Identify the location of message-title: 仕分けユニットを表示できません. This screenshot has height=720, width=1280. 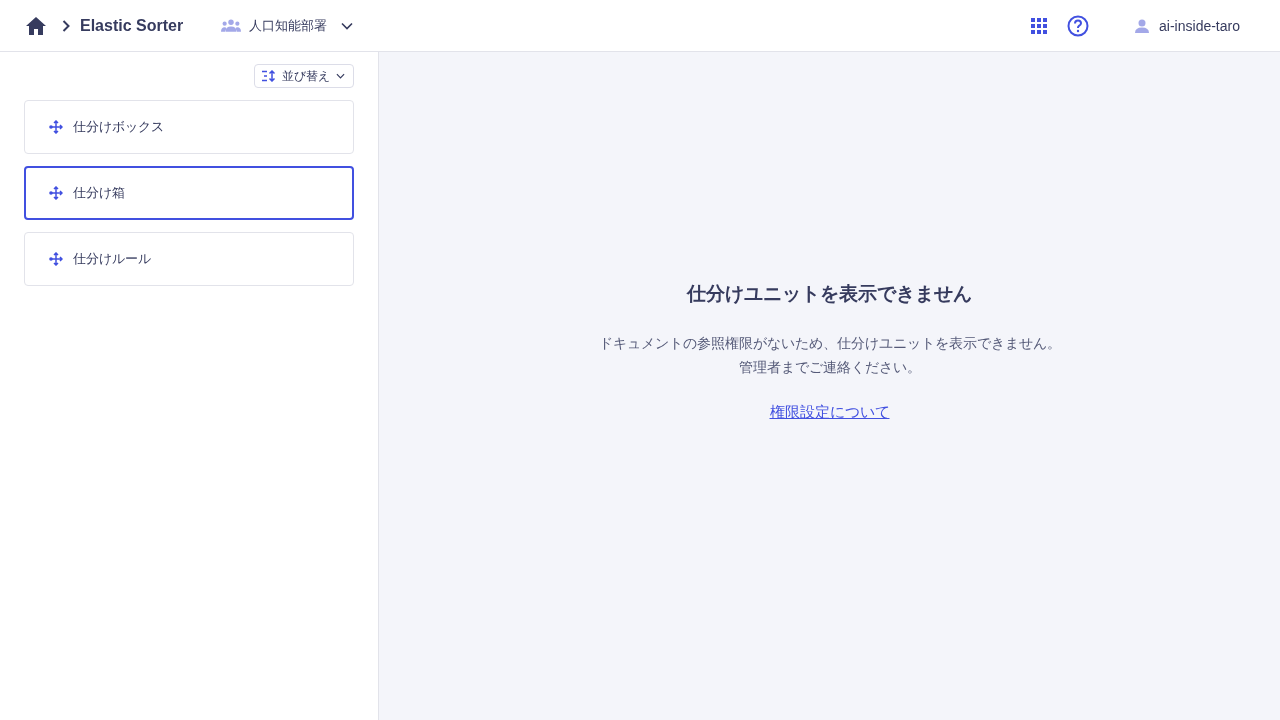
(829, 293).